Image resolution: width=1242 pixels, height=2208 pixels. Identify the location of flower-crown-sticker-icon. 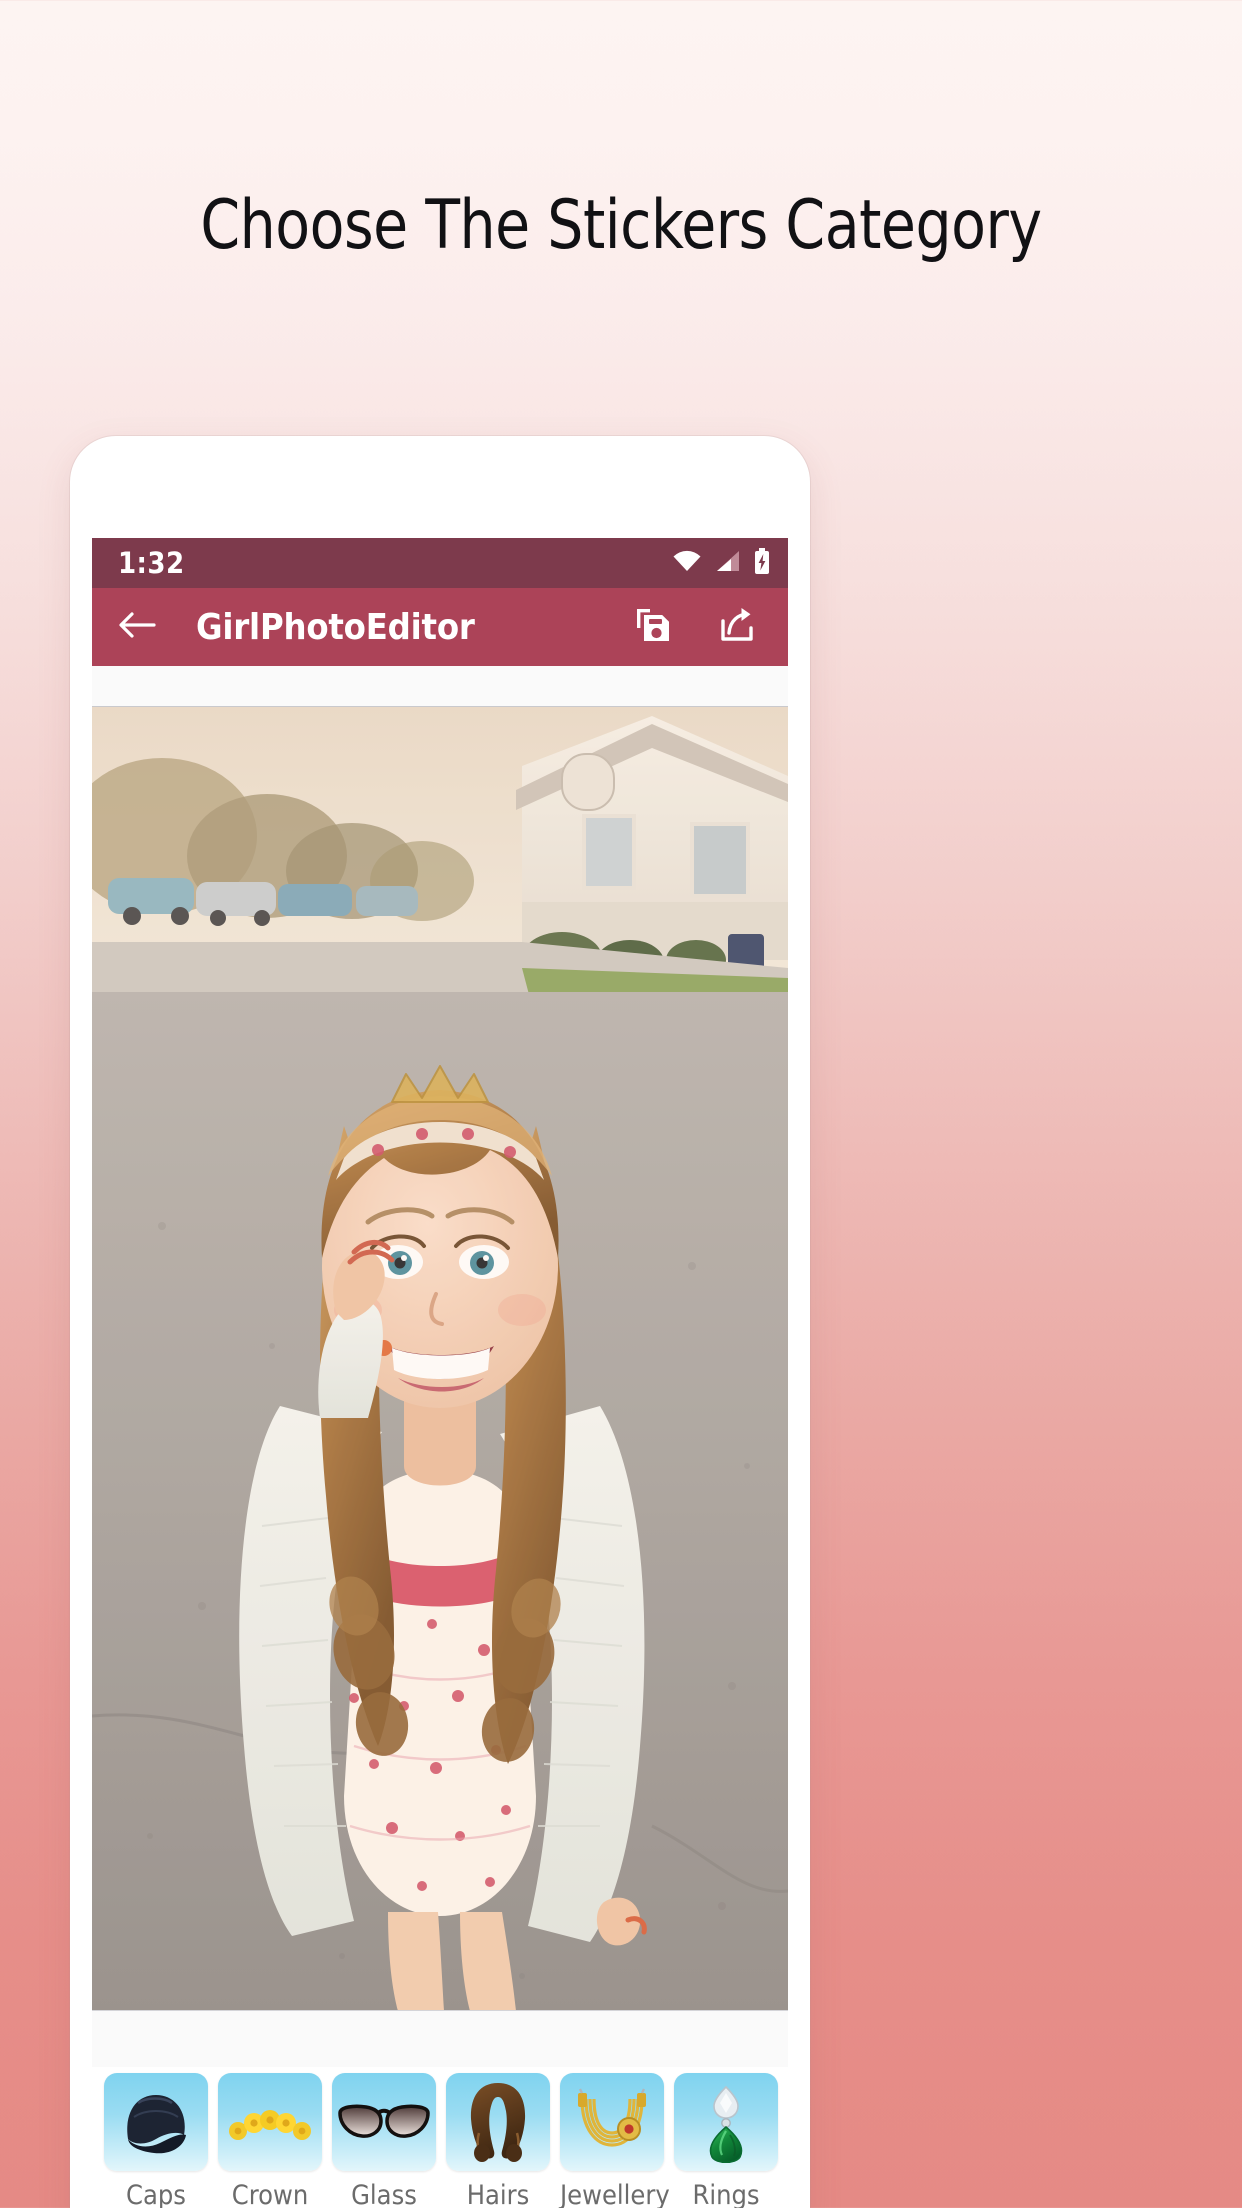
(270, 2122).